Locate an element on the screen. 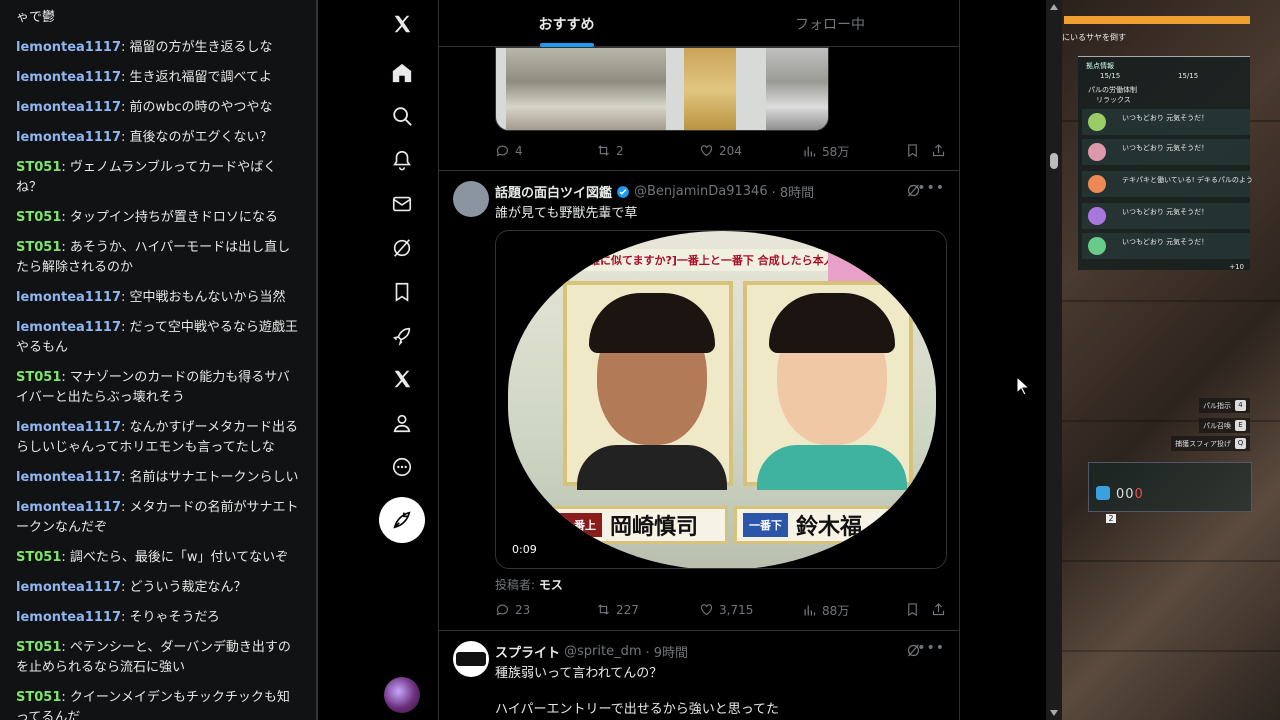 This screenshot has width=1280, height=720. sprite-logo is located at coordinates (471, 659).